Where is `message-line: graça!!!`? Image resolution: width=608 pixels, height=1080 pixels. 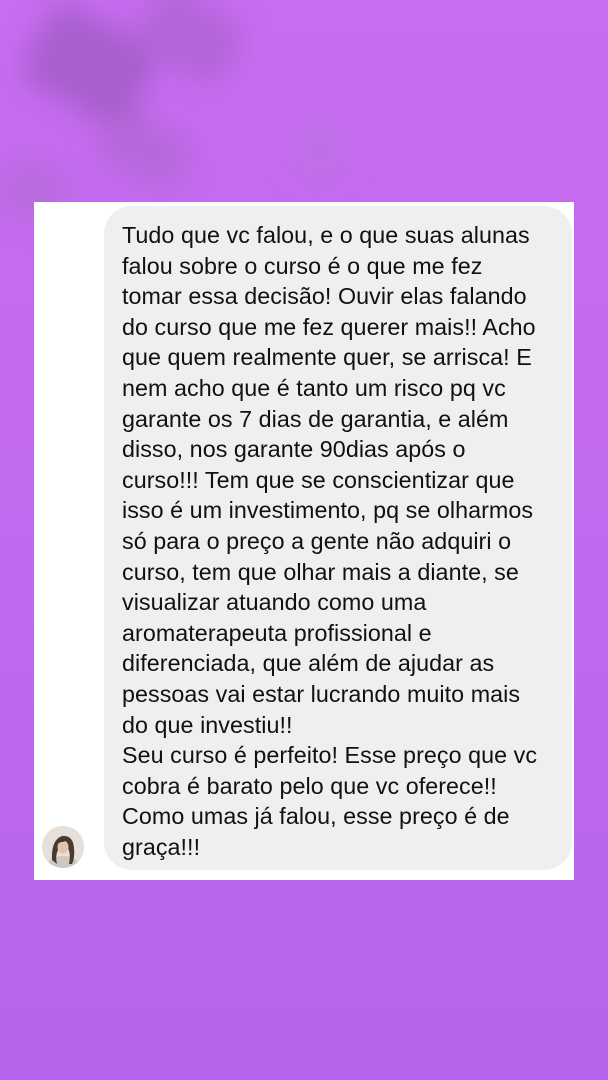 message-line: graça!!! is located at coordinates (161, 846).